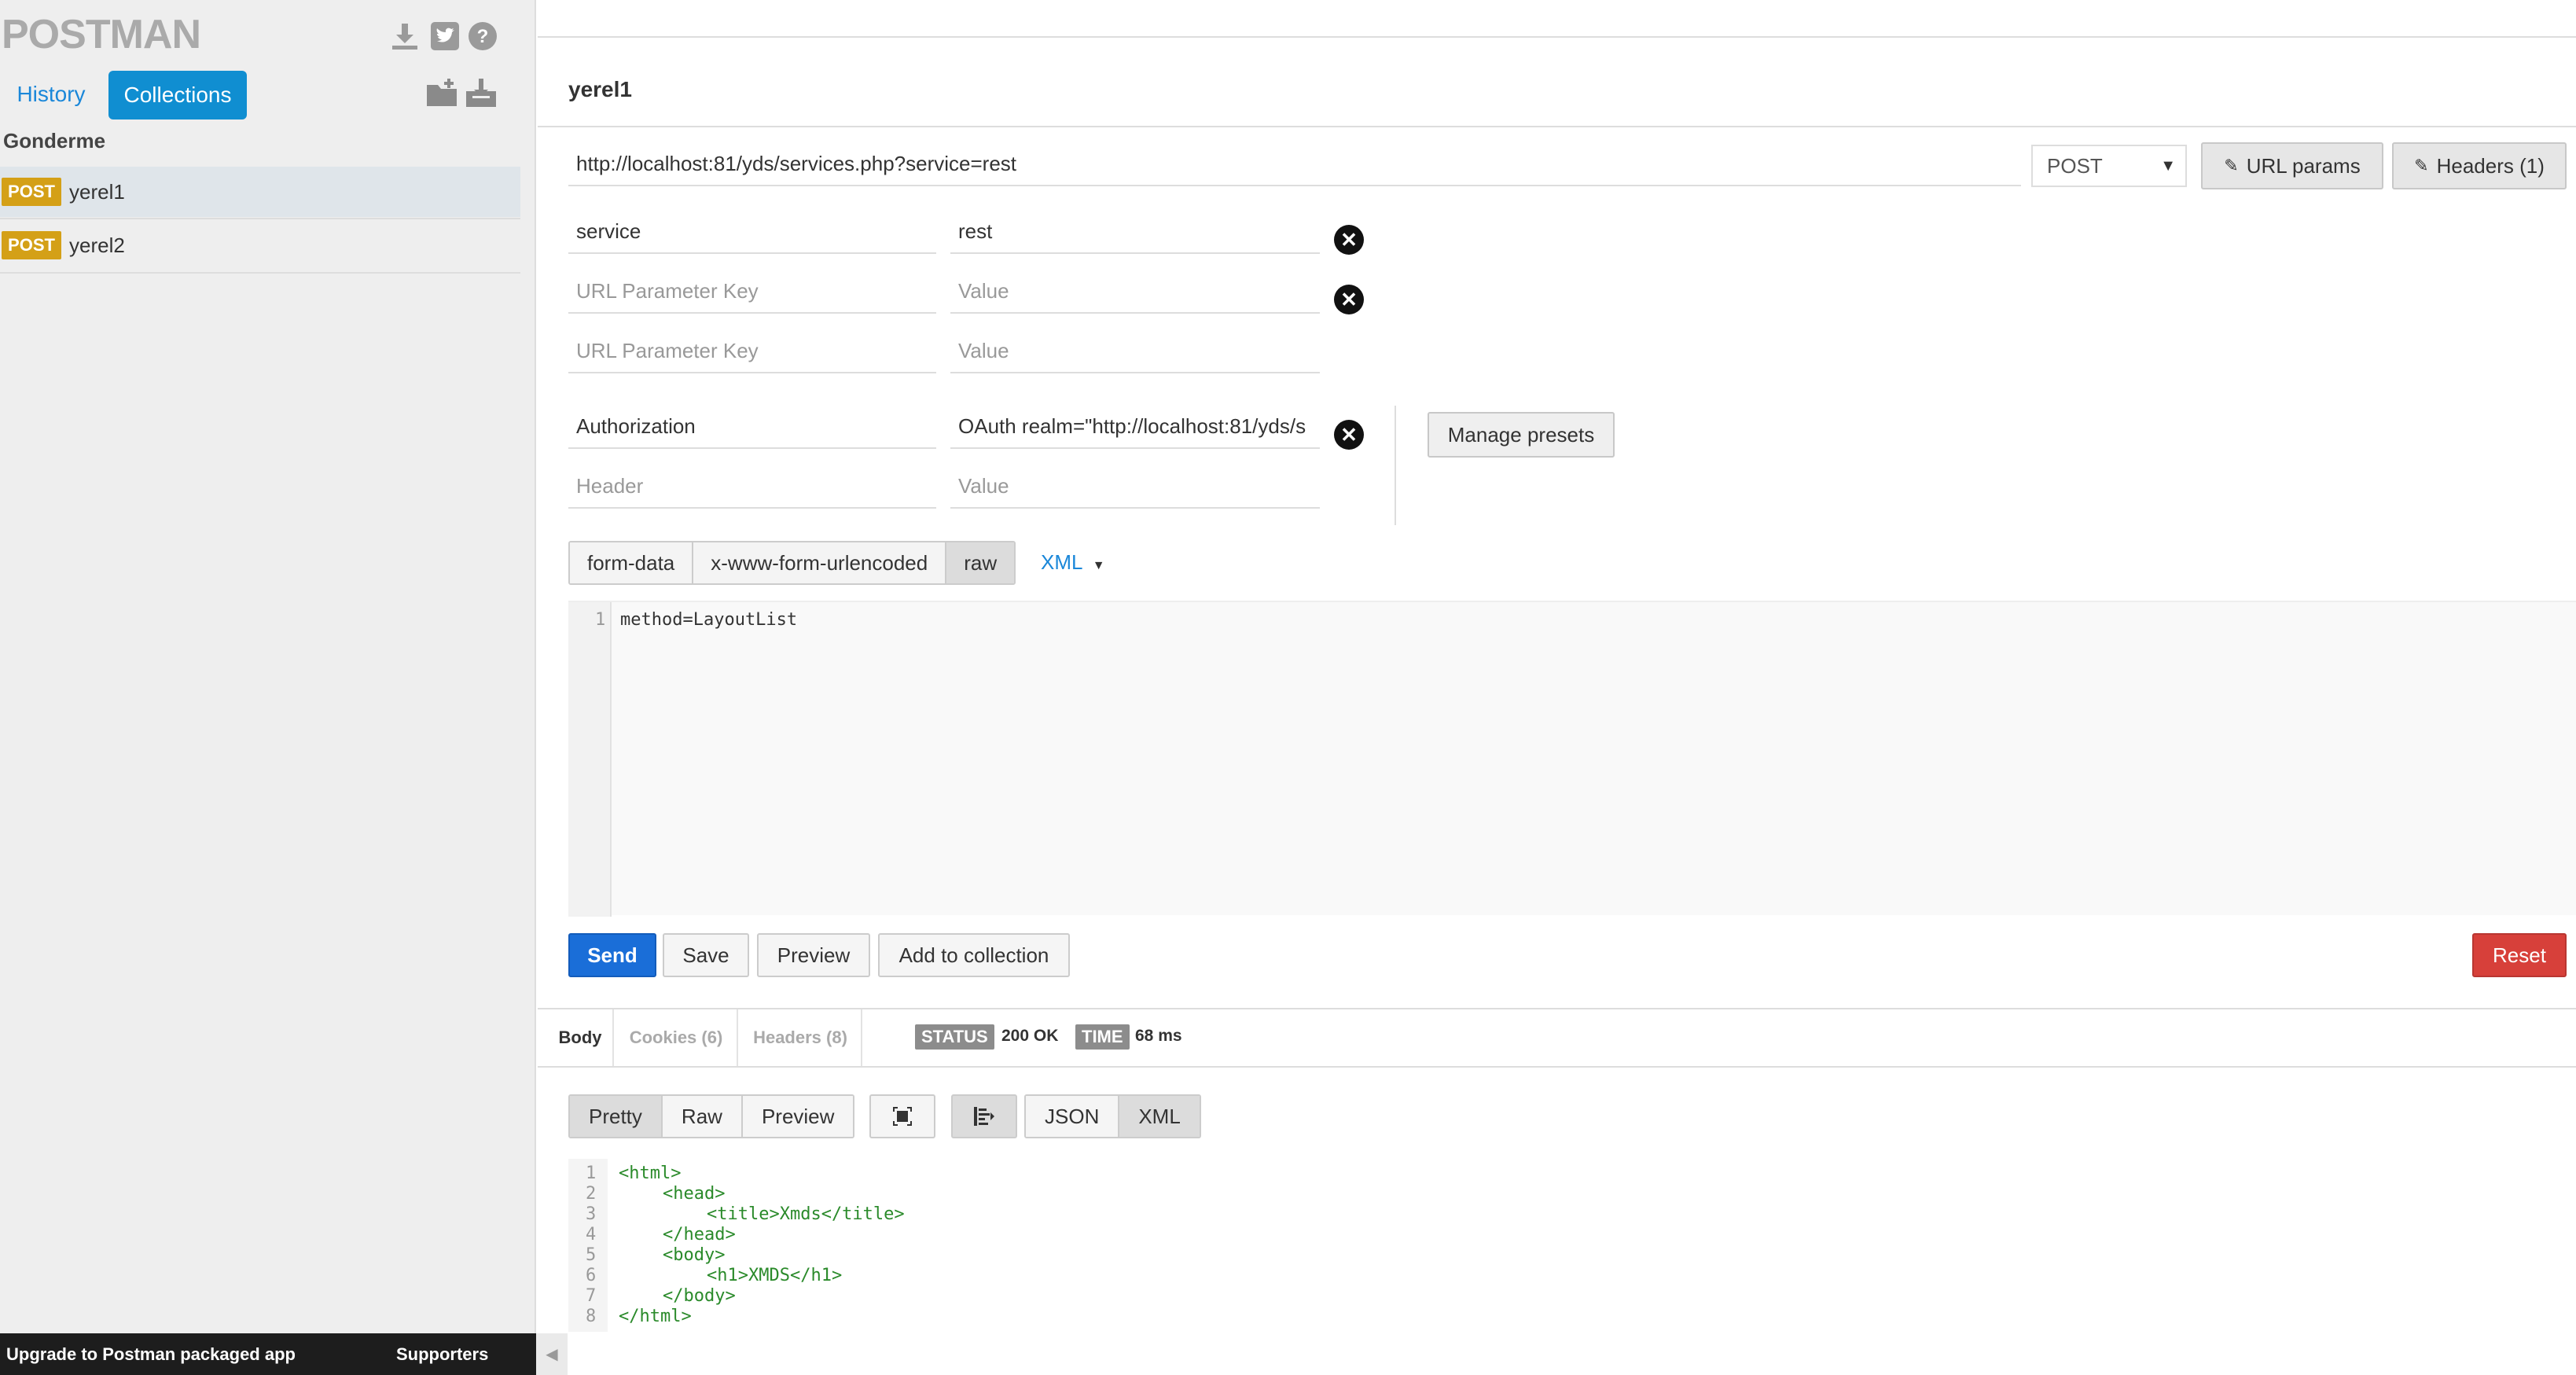 This screenshot has height=1375, width=2576. Describe the element at coordinates (801, 1037) in the screenshot. I see `response-tab-headers: Headers (8)` at that location.